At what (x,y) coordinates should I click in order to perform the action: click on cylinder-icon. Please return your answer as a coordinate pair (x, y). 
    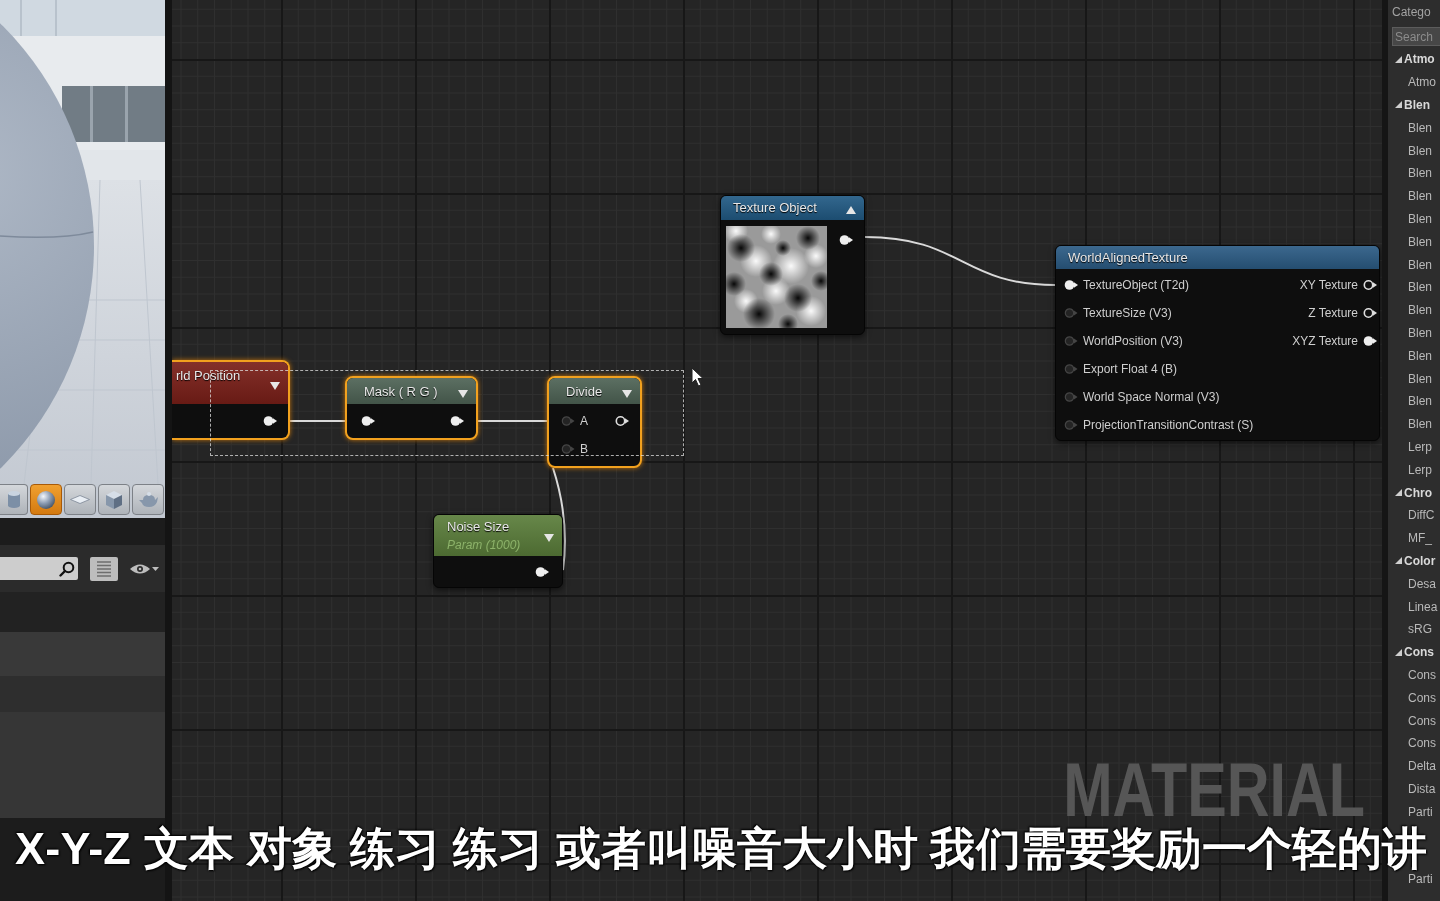
    Looking at the image, I should click on (13, 499).